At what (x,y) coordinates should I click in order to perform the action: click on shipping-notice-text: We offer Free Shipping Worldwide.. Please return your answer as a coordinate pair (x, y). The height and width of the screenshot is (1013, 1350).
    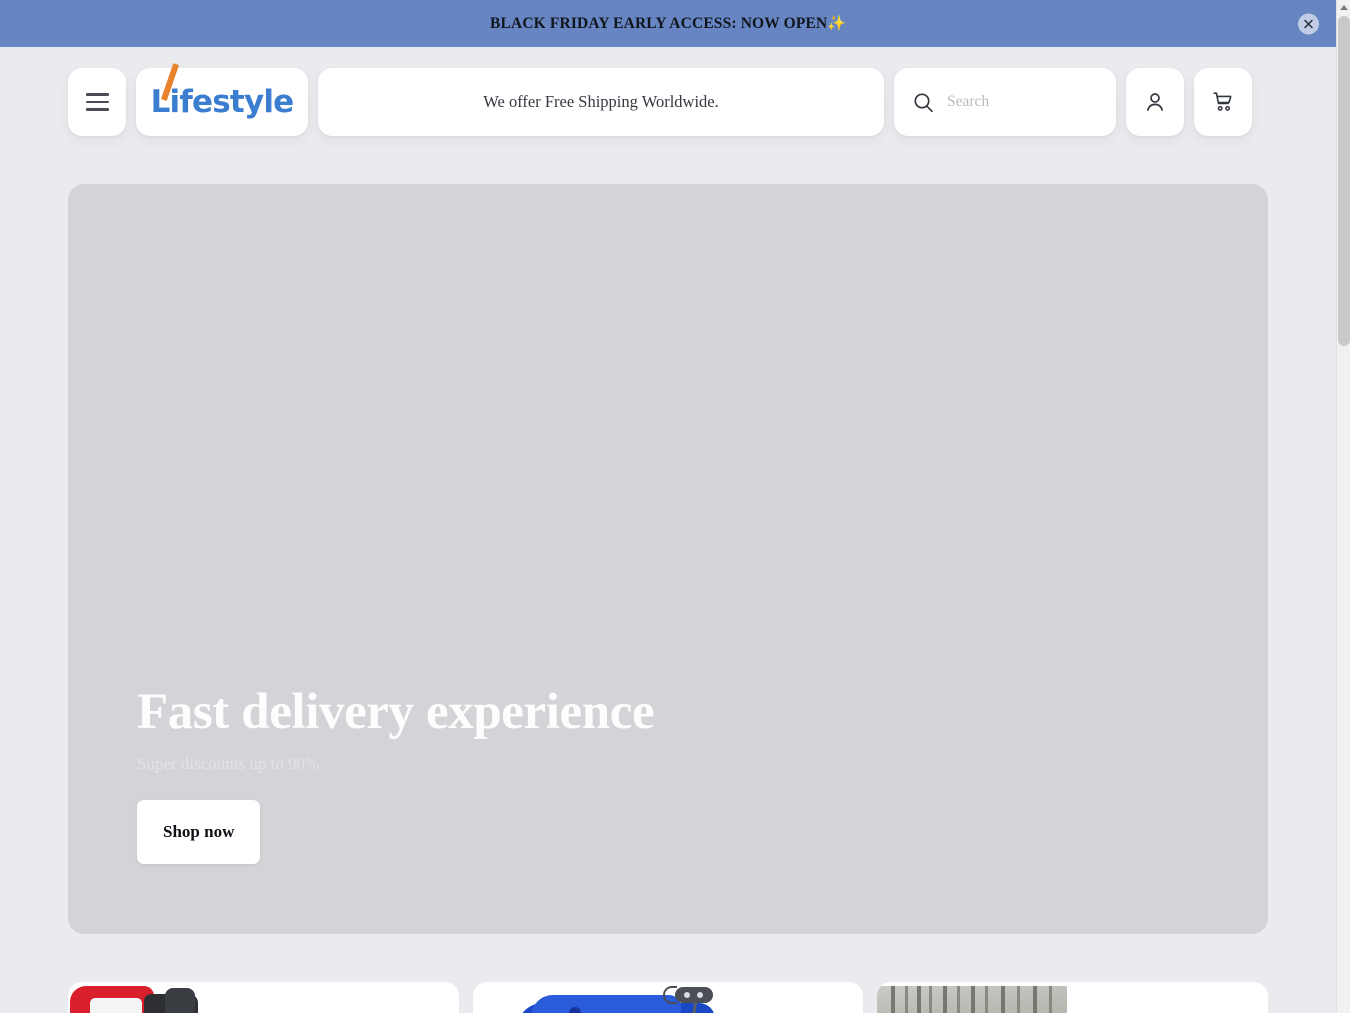
    Looking at the image, I should click on (601, 101).